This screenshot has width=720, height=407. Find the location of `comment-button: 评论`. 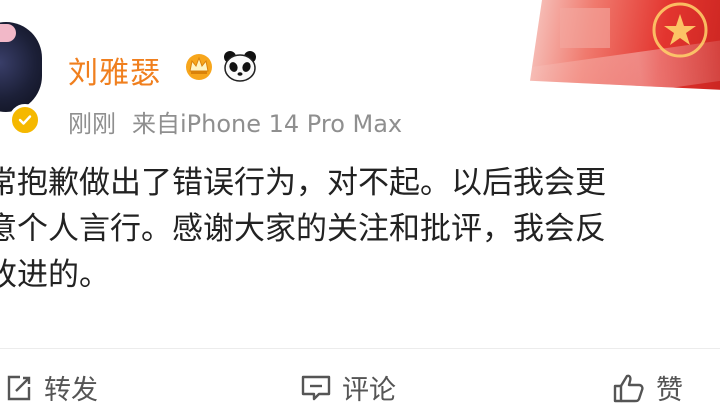

comment-button: 评论 is located at coordinates (348, 387).